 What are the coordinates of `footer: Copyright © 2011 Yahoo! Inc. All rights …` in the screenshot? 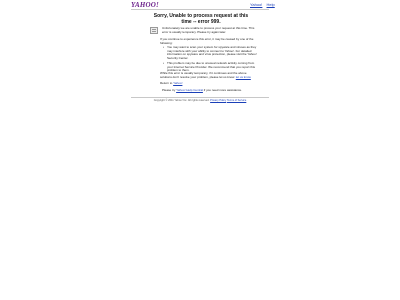 It's located at (200, 100).